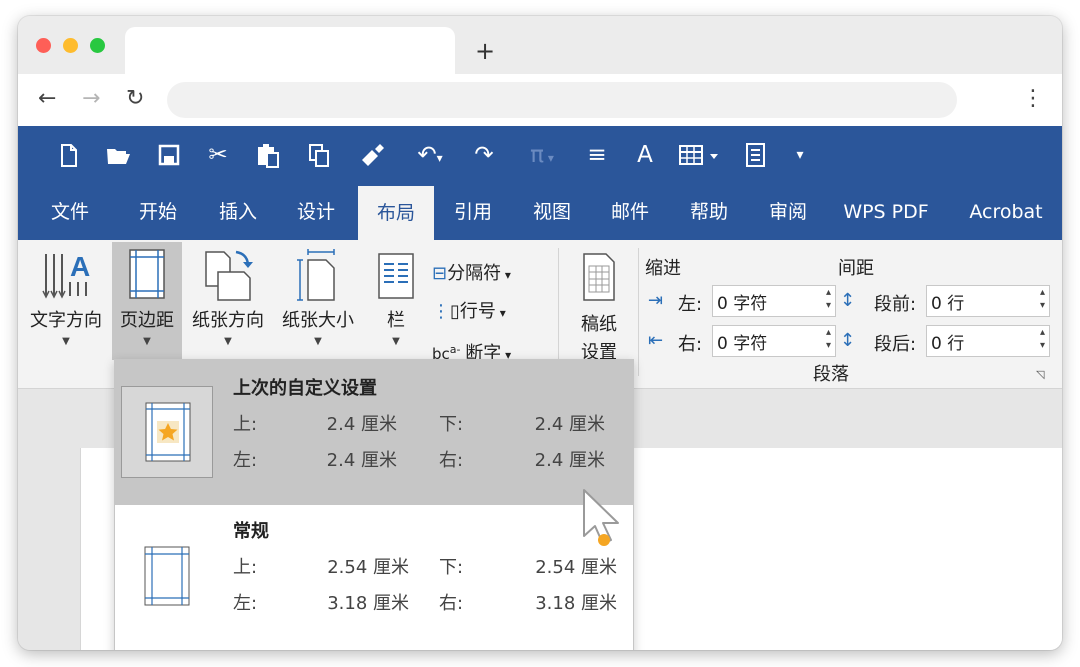 The width and height of the screenshot is (1080, 667). I want to click on breaks-button: ⊟分隔符 ▾, so click(471, 274).